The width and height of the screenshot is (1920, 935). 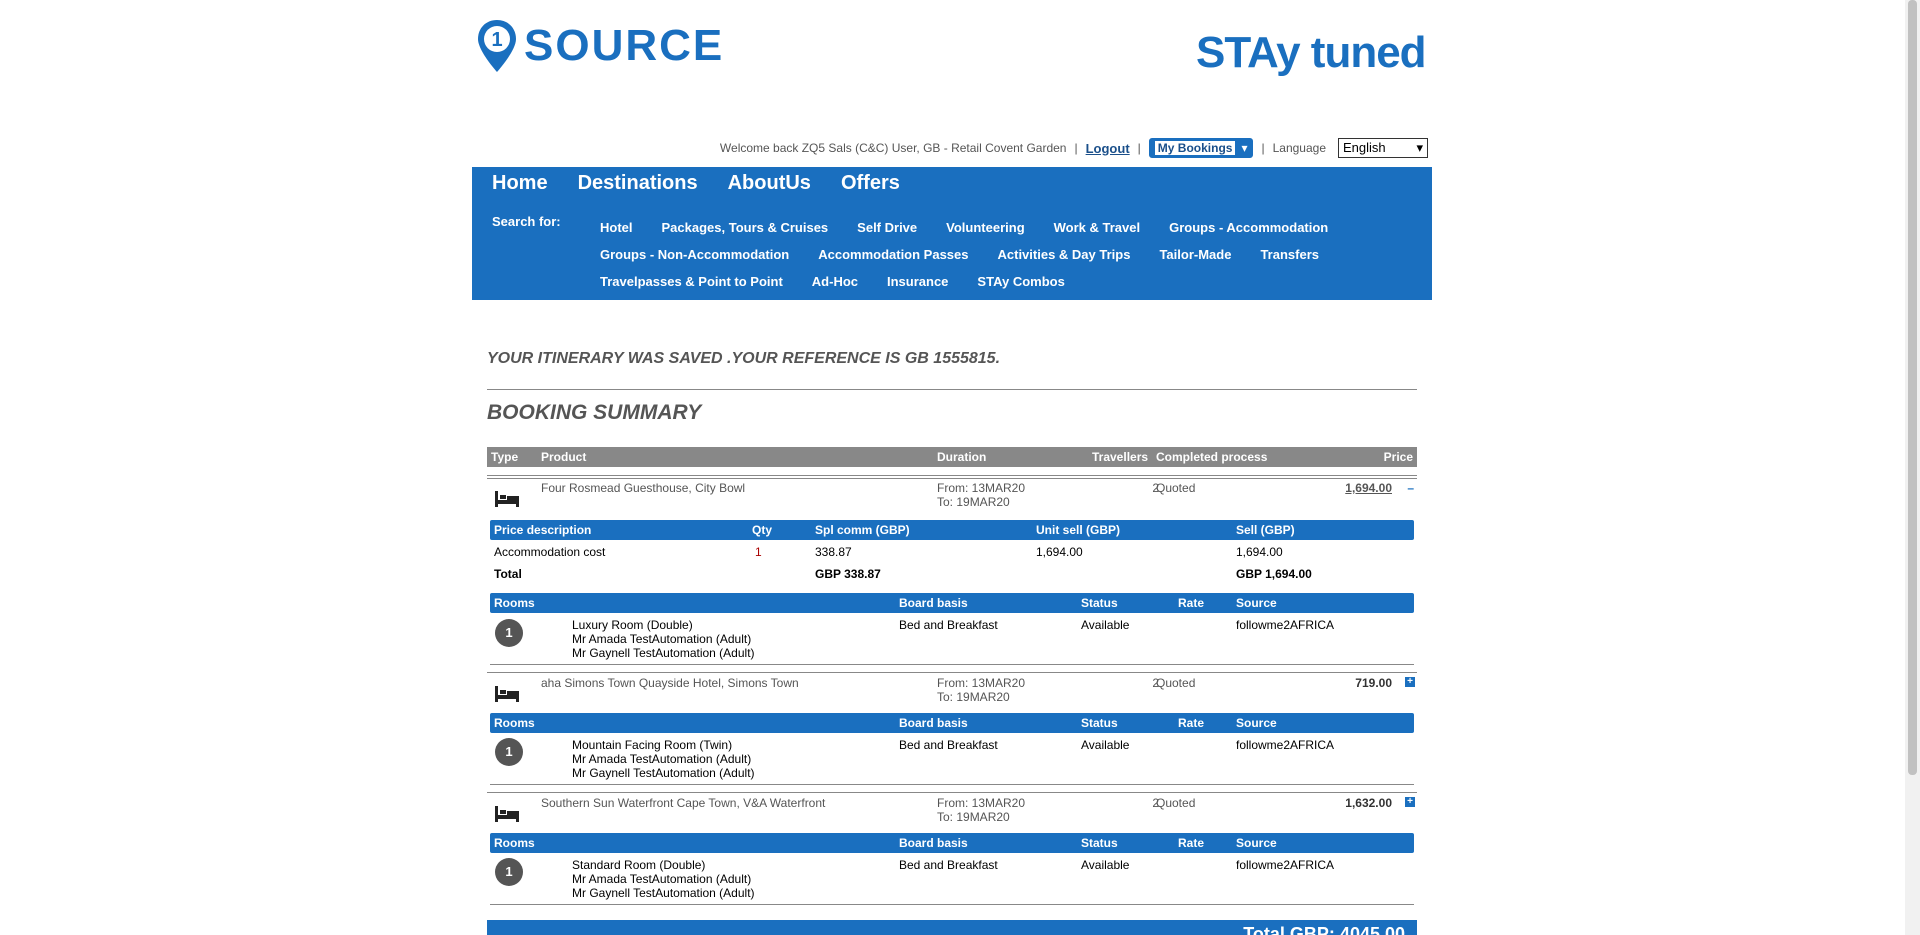 I want to click on location-pin-icon: 1, so click(x=497, y=46).